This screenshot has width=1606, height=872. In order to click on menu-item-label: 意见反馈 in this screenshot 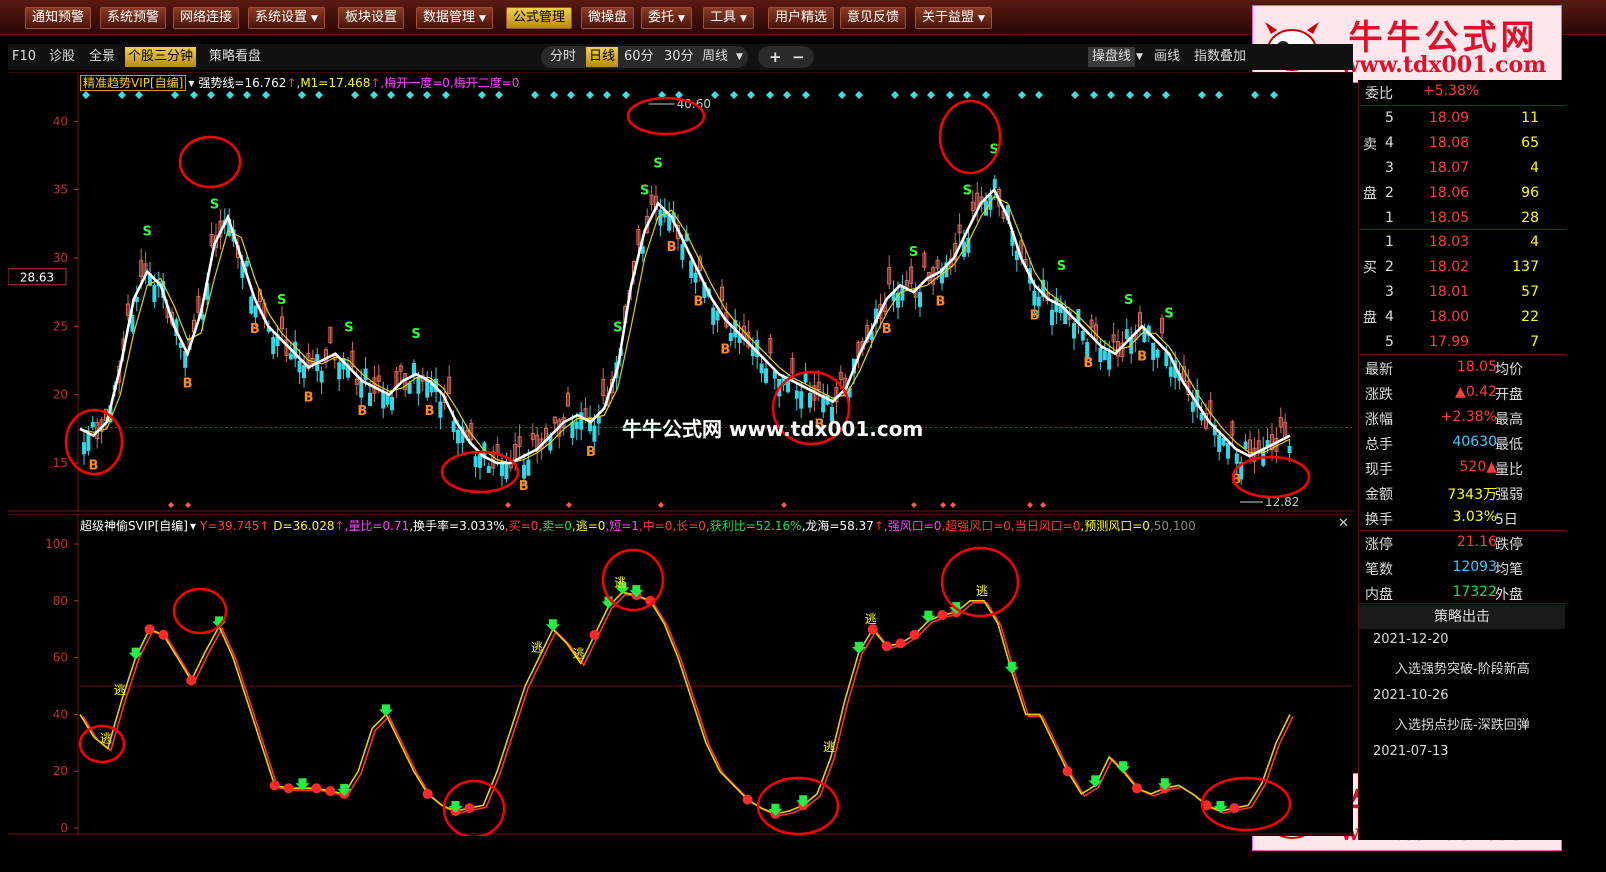, I will do `click(873, 17)`.